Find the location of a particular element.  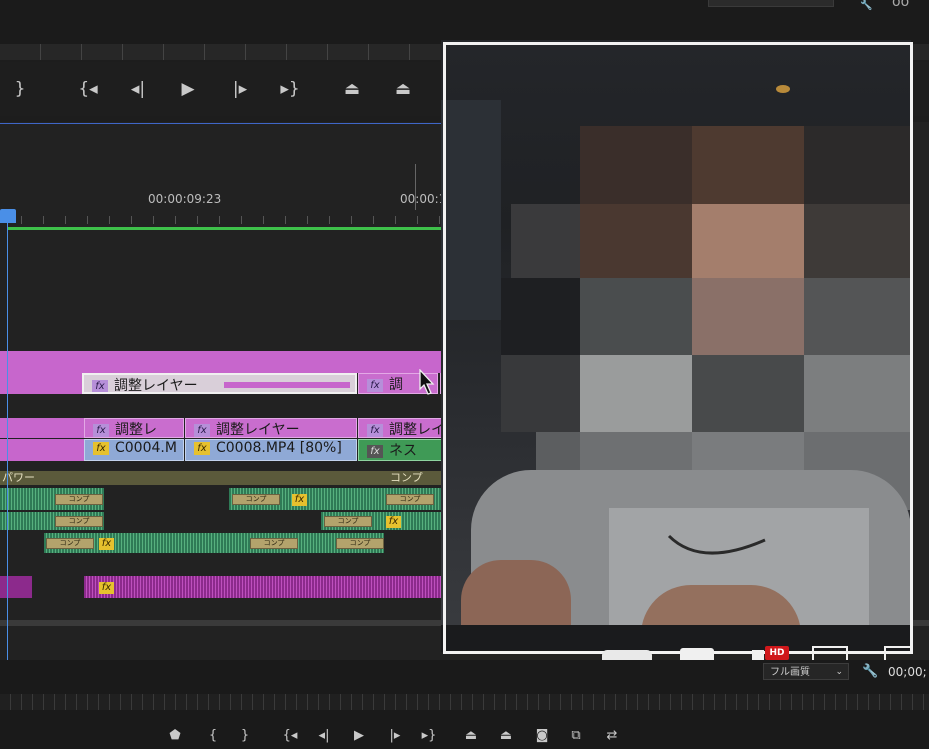

quality-value: フル画質 is located at coordinates (790, 672).